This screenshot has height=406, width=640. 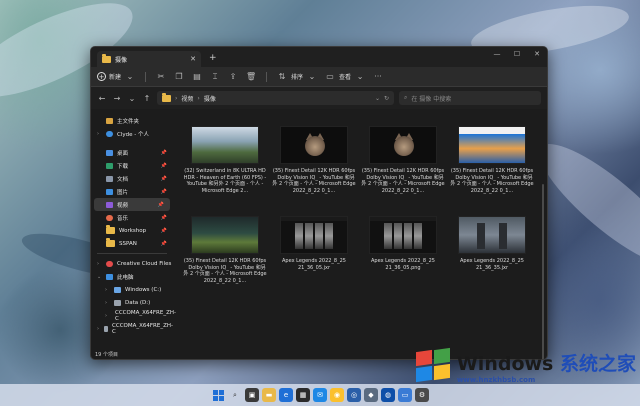 What do you see at coordinates (147, 98) in the screenshot?
I see `up-icon: ↑` at bounding box center [147, 98].